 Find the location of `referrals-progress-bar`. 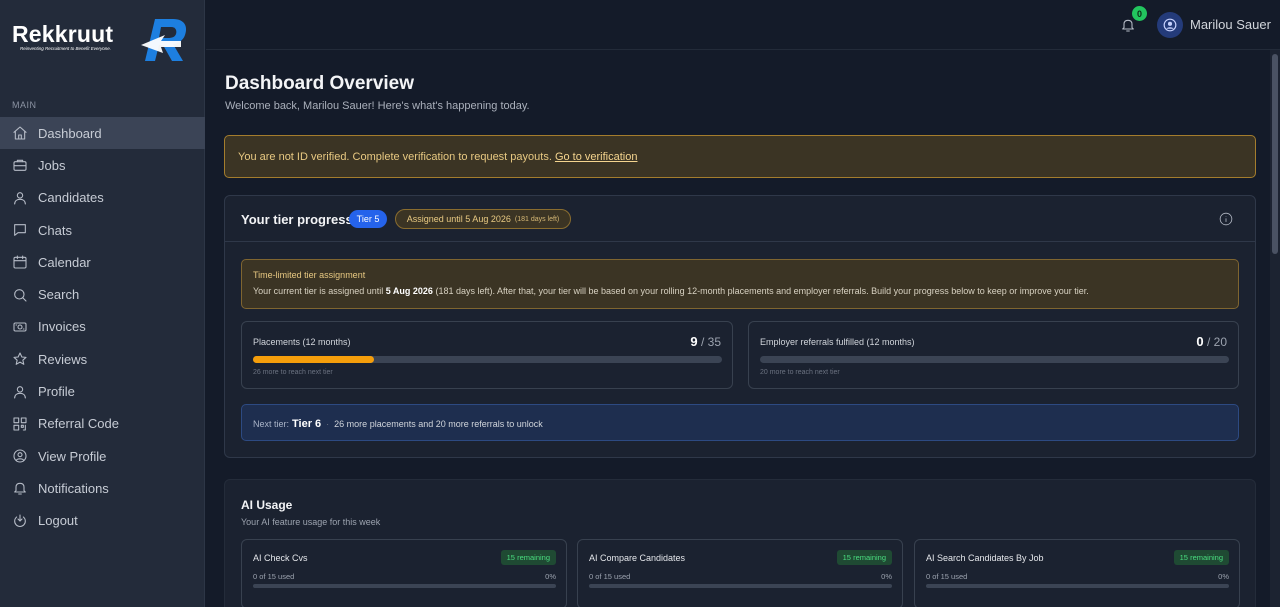

referrals-progress-bar is located at coordinates (994, 359).